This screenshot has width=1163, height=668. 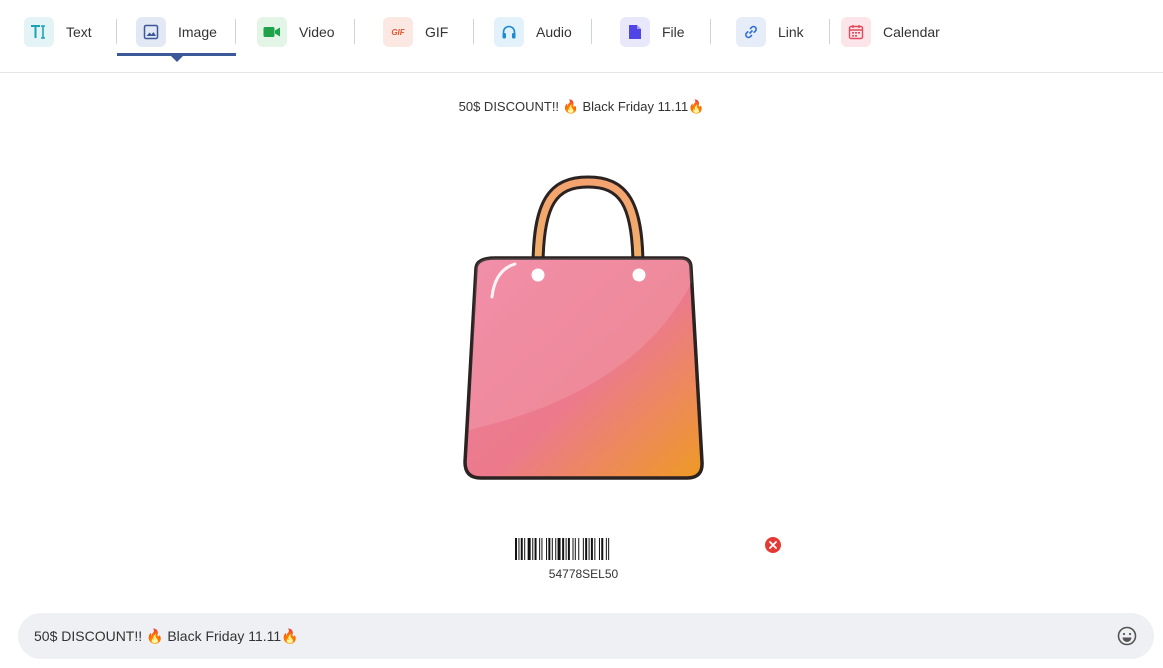 What do you see at coordinates (673, 32) in the screenshot?
I see `tab-file-label: File` at bounding box center [673, 32].